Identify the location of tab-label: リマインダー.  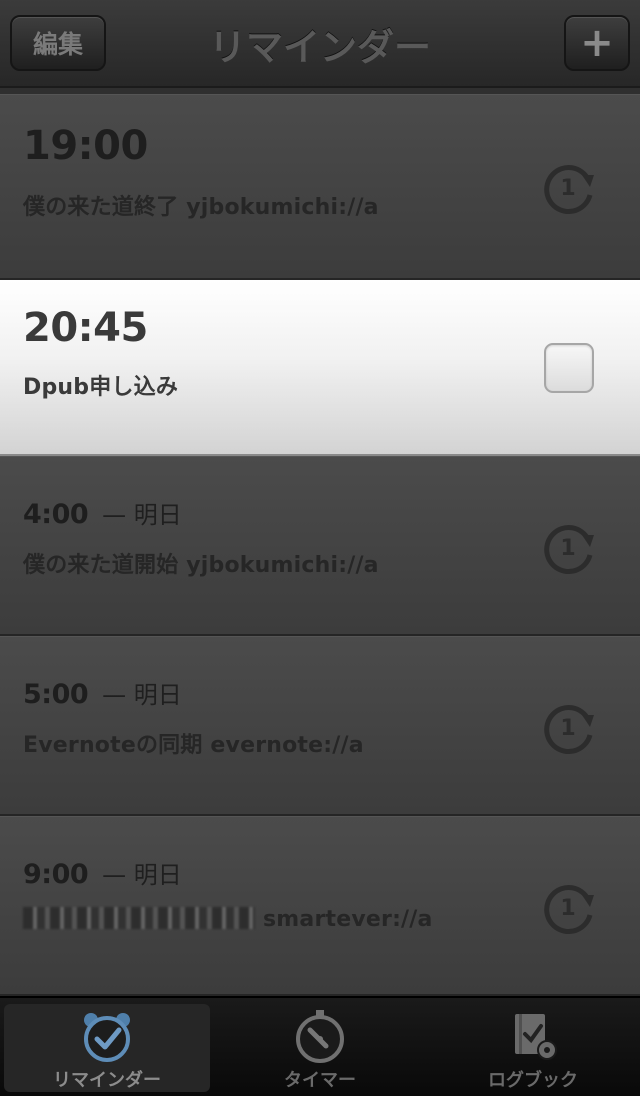
(107, 1080).